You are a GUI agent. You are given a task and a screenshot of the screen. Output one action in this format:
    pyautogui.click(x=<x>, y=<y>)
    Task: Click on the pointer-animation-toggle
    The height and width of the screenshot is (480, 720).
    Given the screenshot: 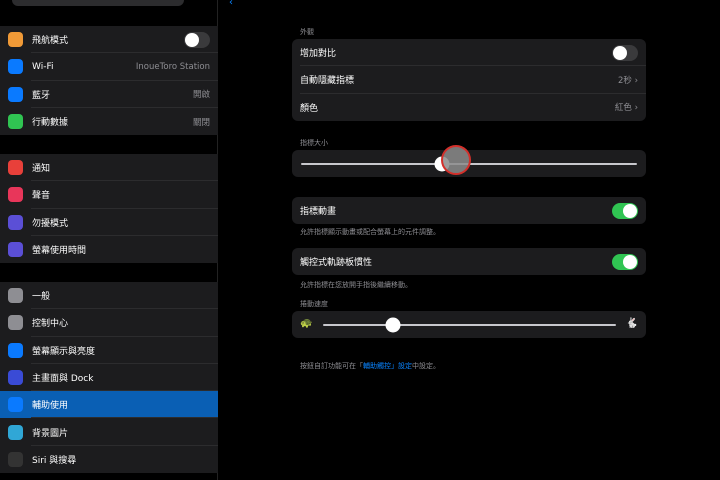 What is the action you would take?
    pyautogui.click(x=625, y=210)
    